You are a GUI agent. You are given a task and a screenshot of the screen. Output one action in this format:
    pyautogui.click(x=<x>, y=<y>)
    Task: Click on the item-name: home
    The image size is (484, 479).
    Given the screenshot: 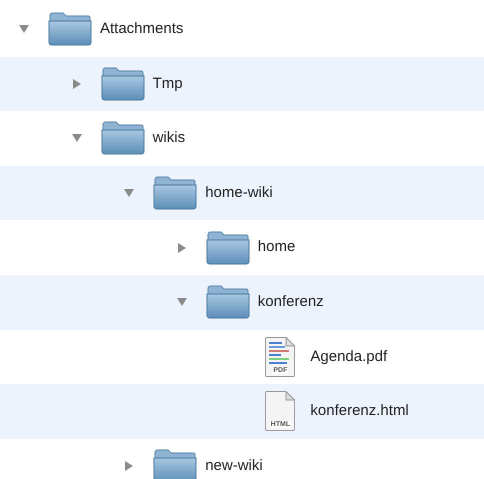 What is the action you would take?
    pyautogui.click(x=277, y=247)
    